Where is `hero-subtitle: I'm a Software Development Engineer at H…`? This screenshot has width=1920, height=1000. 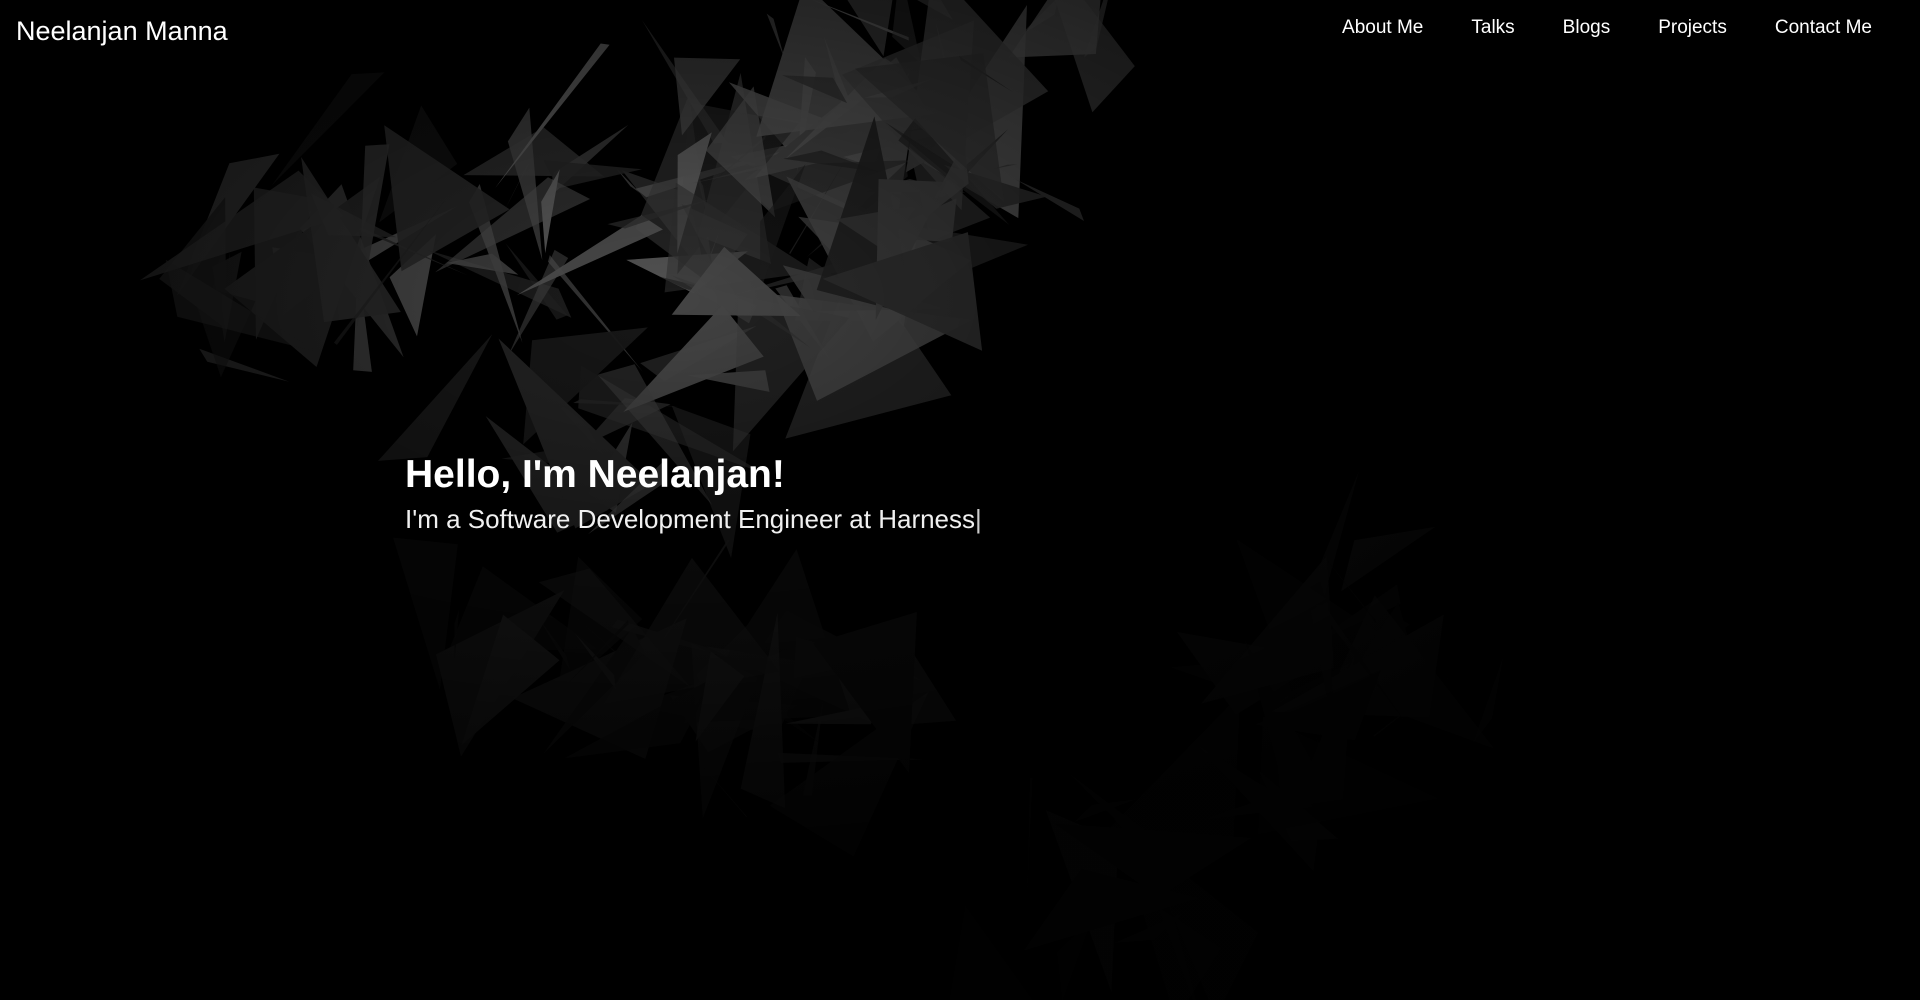 hero-subtitle: I'm a Software Development Engineer at H… is located at coordinates (693, 519).